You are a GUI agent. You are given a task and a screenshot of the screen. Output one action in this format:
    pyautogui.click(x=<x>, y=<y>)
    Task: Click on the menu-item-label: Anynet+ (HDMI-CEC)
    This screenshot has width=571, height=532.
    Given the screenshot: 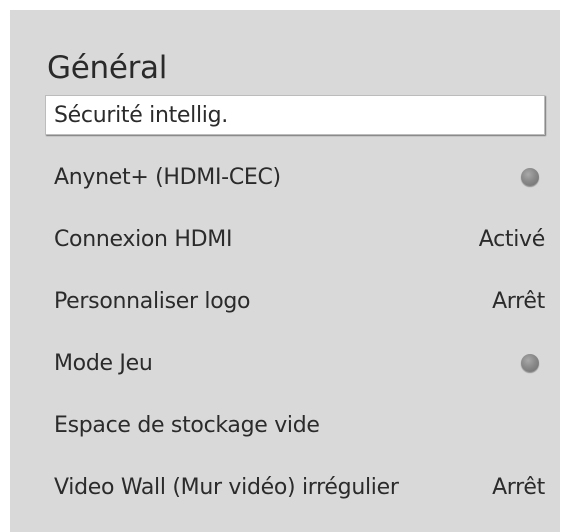 What is the action you would take?
    pyautogui.click(x=167, y=177)
    